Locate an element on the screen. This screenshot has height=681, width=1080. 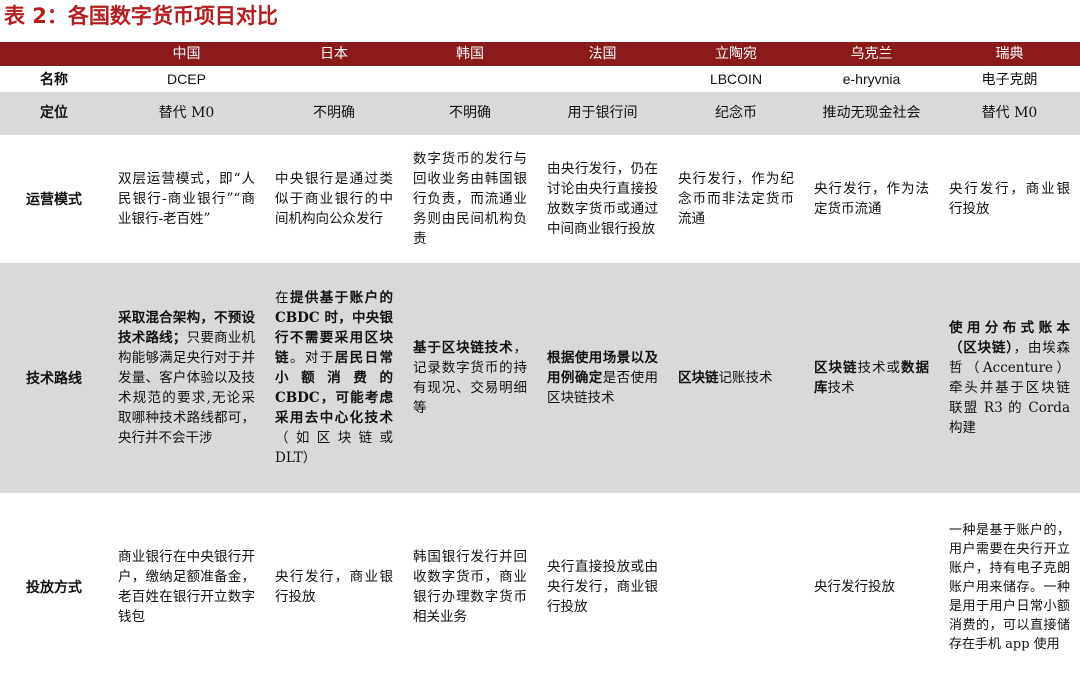
position-lithuania: 纪念币 is located at coordinates (736, 113).